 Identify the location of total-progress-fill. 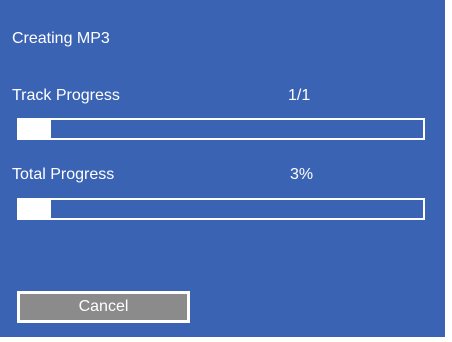
(35, 209).